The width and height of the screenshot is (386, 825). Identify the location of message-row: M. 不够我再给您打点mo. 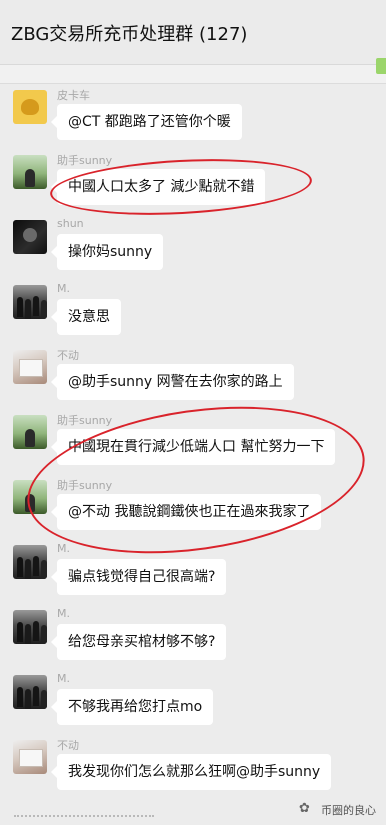
(193, 701).